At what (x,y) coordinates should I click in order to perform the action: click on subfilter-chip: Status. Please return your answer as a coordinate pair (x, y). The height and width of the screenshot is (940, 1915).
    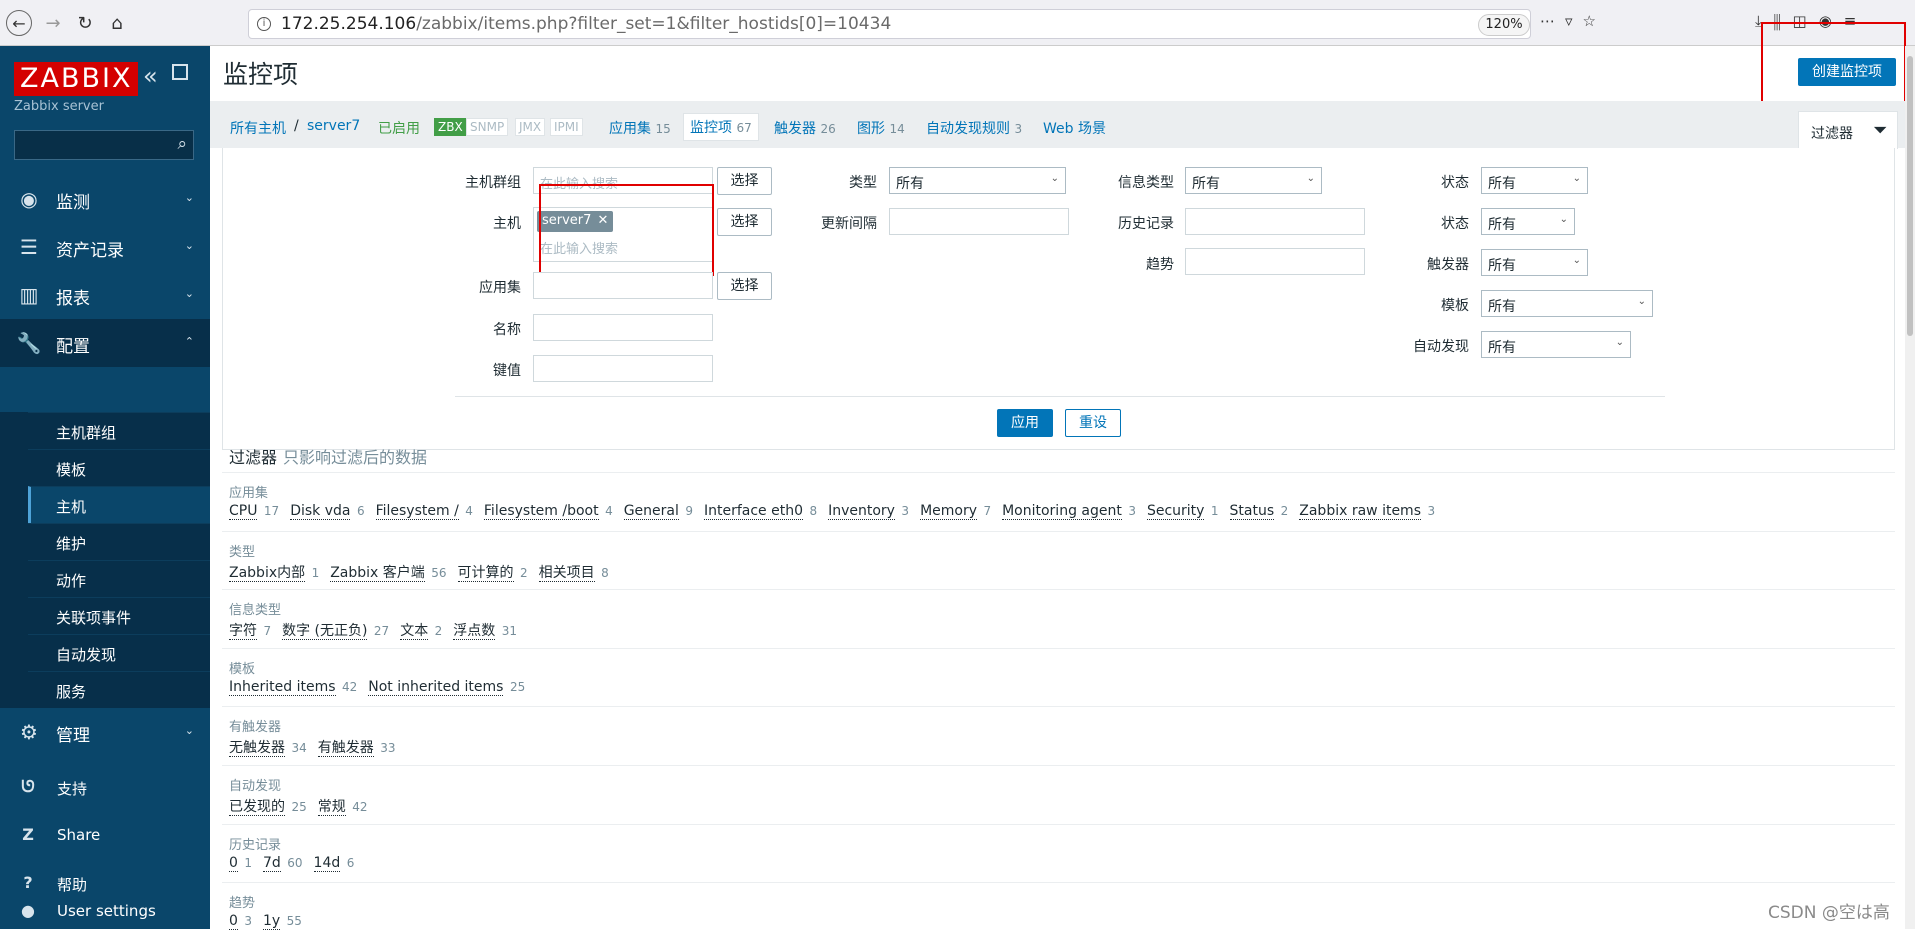
    Looking at the image, I should click on (1252, 511).